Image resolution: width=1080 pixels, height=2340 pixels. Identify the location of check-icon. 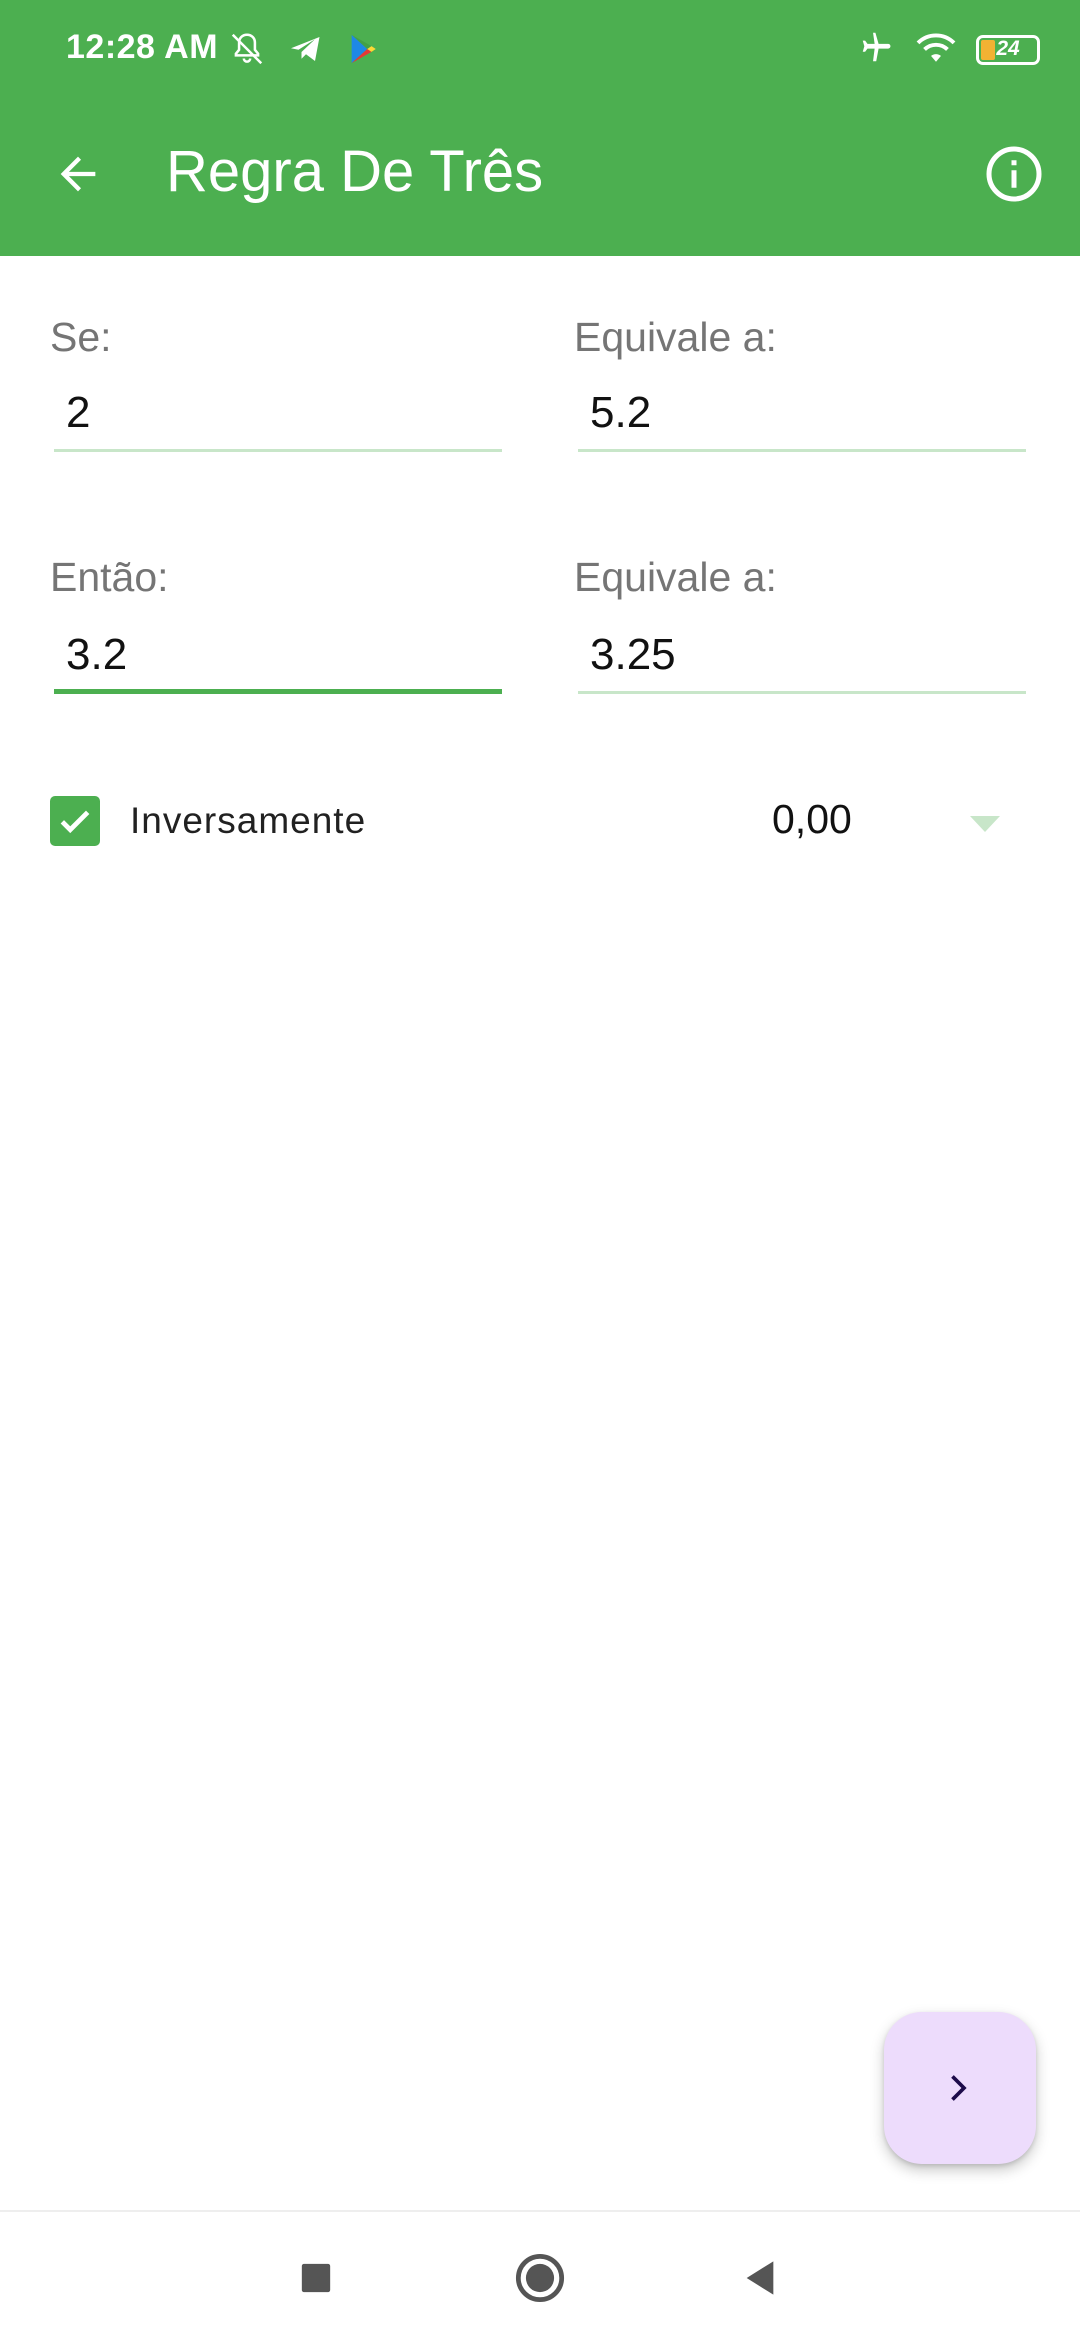
(75, 822).